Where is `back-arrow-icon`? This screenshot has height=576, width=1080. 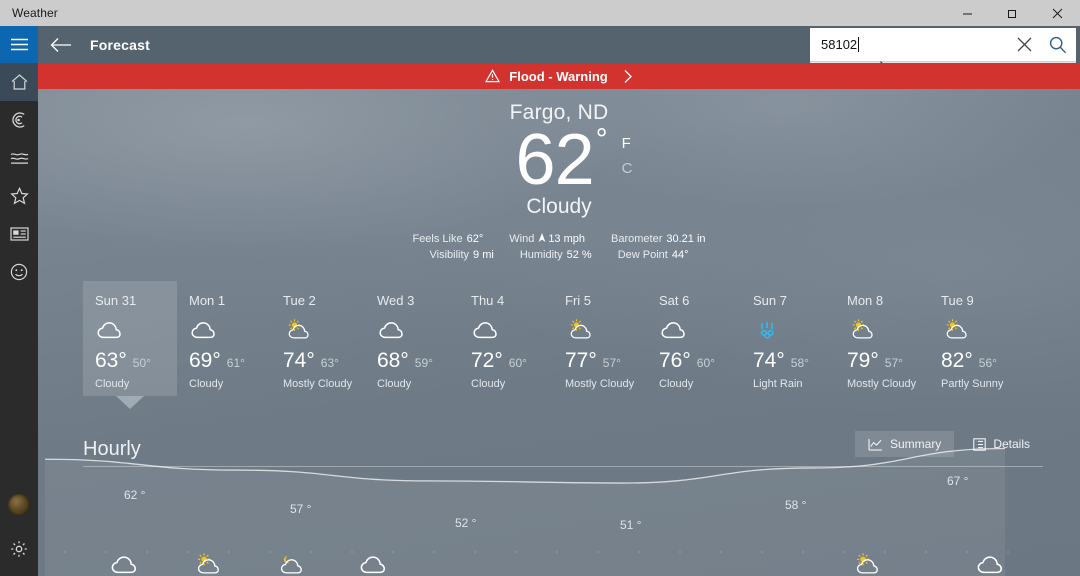 back-arrow-icon is located at coordinates (60, 44).